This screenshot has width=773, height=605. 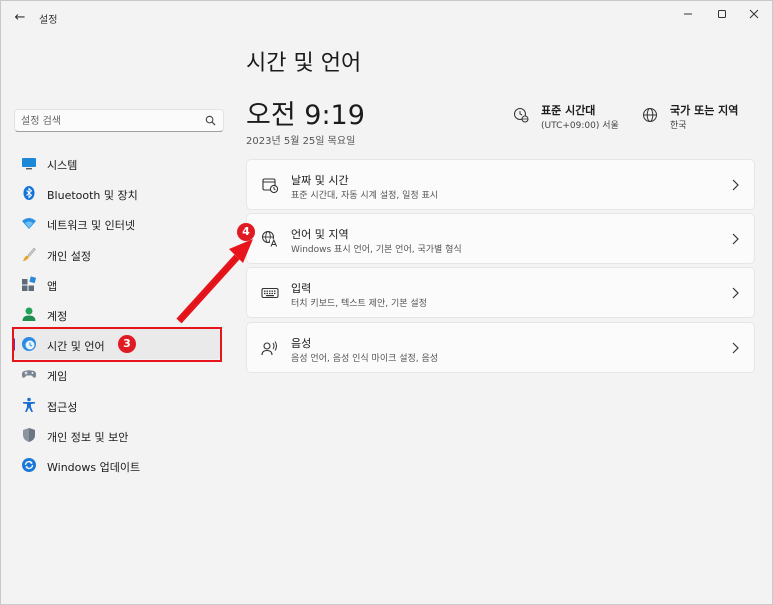 What do you see at coordinates (210, 120) in the screenshot?
I see `search-icon` at bounding box center [210, 120].